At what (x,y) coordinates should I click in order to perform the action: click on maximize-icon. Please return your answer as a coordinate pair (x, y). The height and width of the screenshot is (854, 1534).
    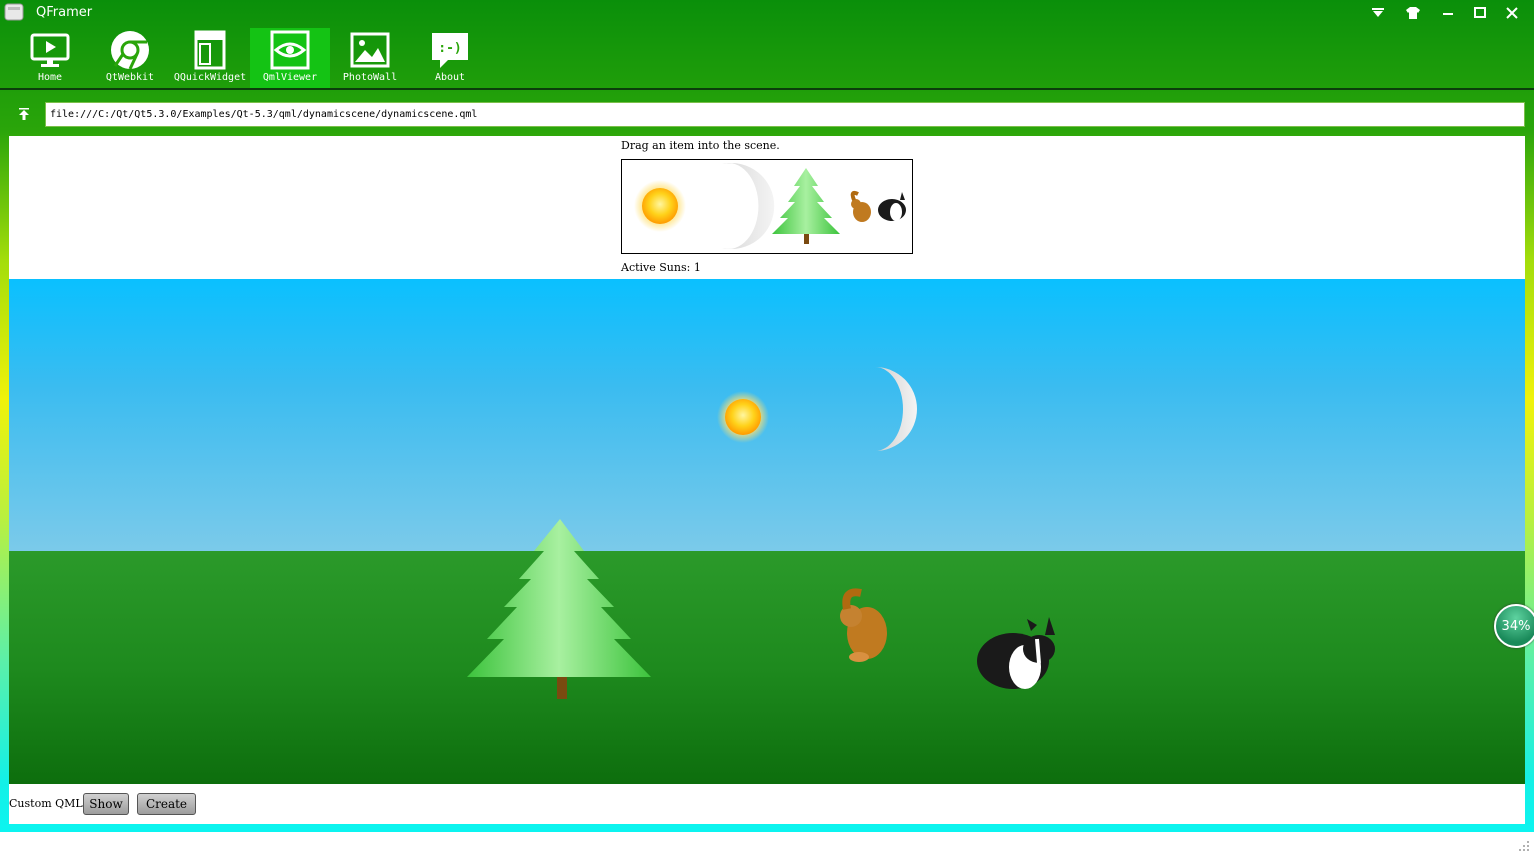
    Looking at the image, I should click on (1480, 13).